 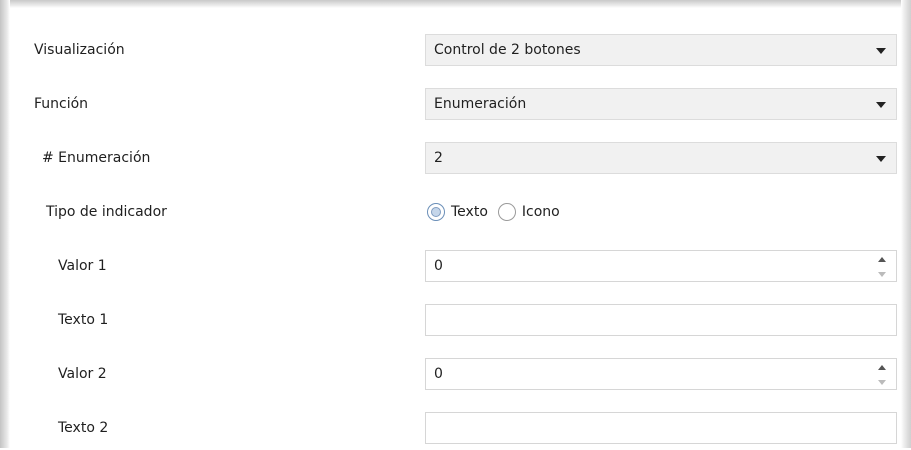 What do you see at coordinates (455, 4) in the screenshot?
I see `window-shadow-top` at bounding box center [455, 4].